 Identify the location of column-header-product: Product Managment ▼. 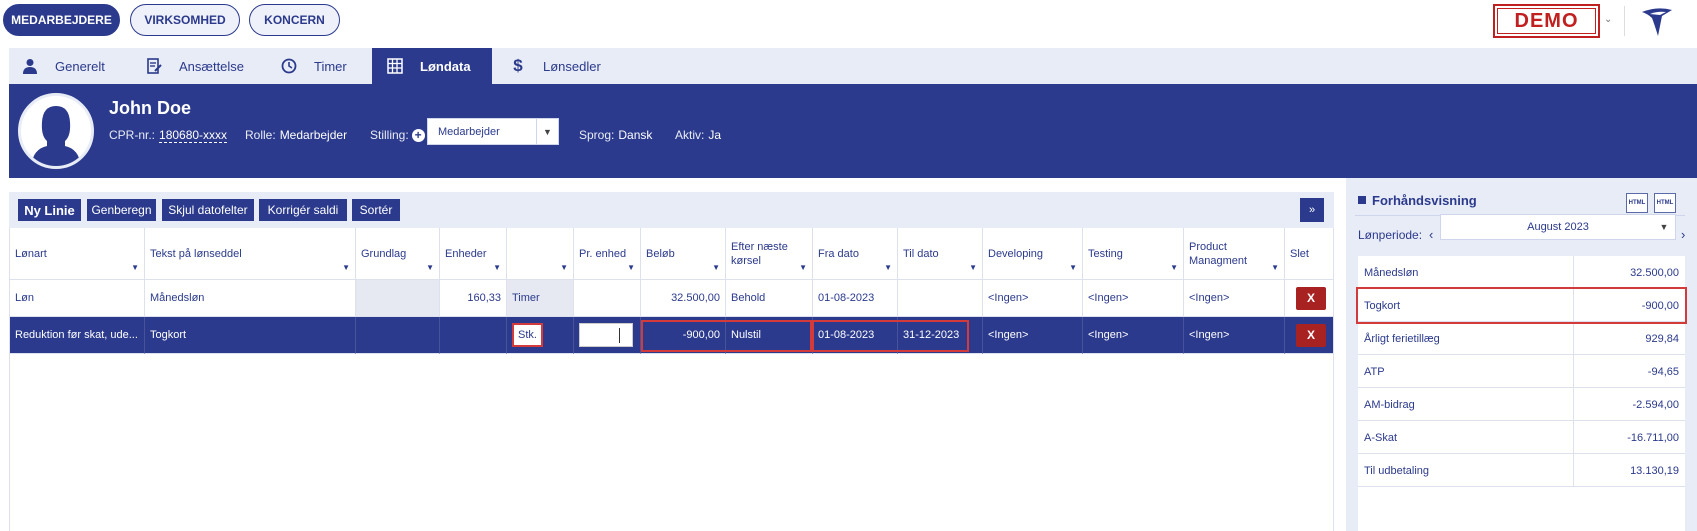
(1234, 254).